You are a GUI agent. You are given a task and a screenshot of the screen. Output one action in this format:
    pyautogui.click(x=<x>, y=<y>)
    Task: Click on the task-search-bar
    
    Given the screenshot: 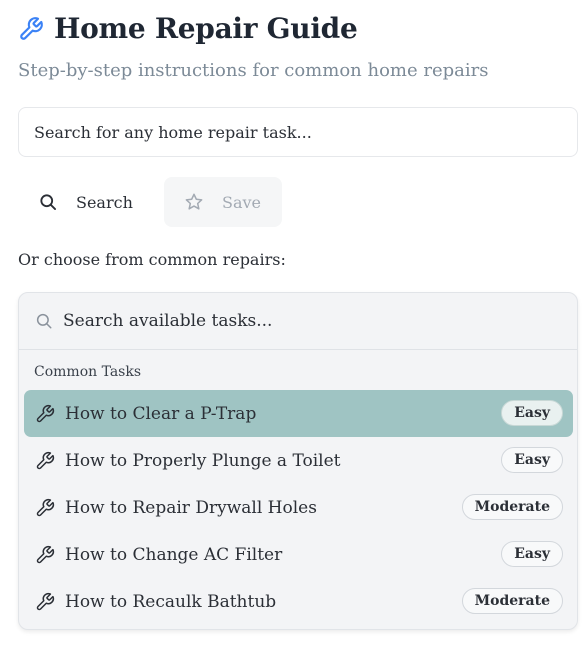 What is the action you would take?
    pyautogui.click(x=298, y=321)
    